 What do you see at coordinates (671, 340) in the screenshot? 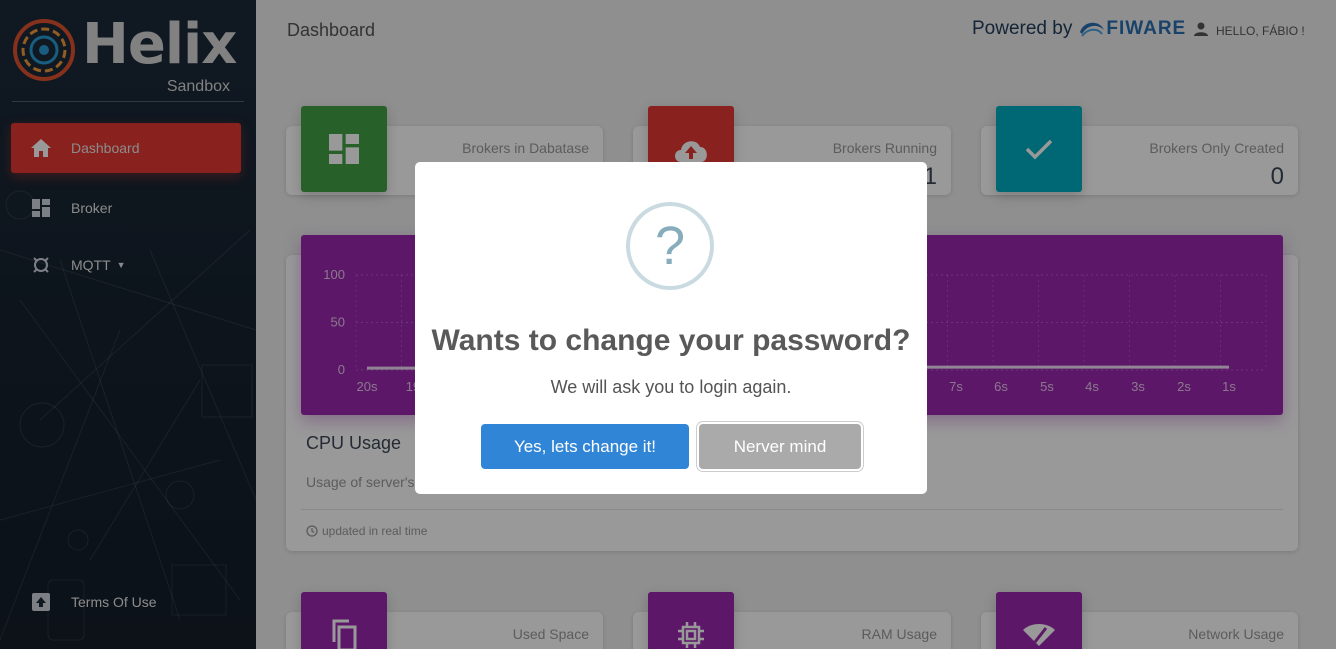
I see `dialog-title: Wants to change your password?` at bounding box center [671, 340].